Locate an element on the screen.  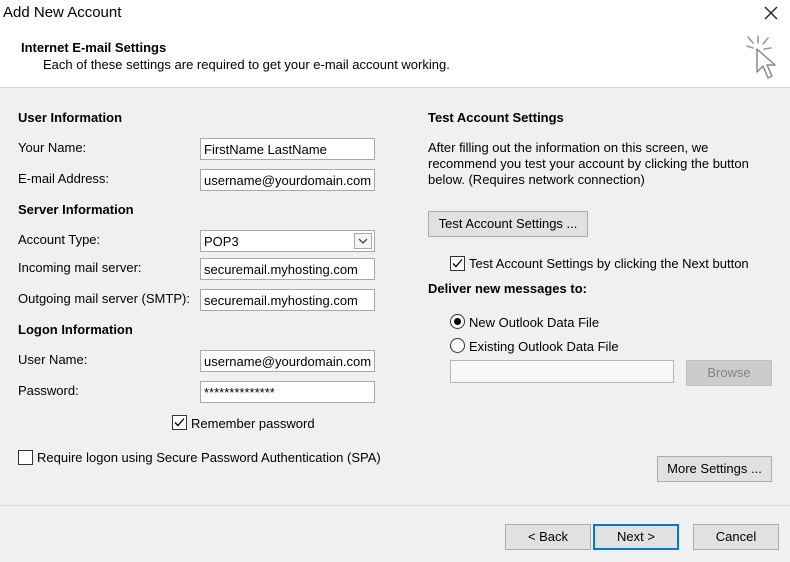
user-name-input is located at coordinates (287, 361).